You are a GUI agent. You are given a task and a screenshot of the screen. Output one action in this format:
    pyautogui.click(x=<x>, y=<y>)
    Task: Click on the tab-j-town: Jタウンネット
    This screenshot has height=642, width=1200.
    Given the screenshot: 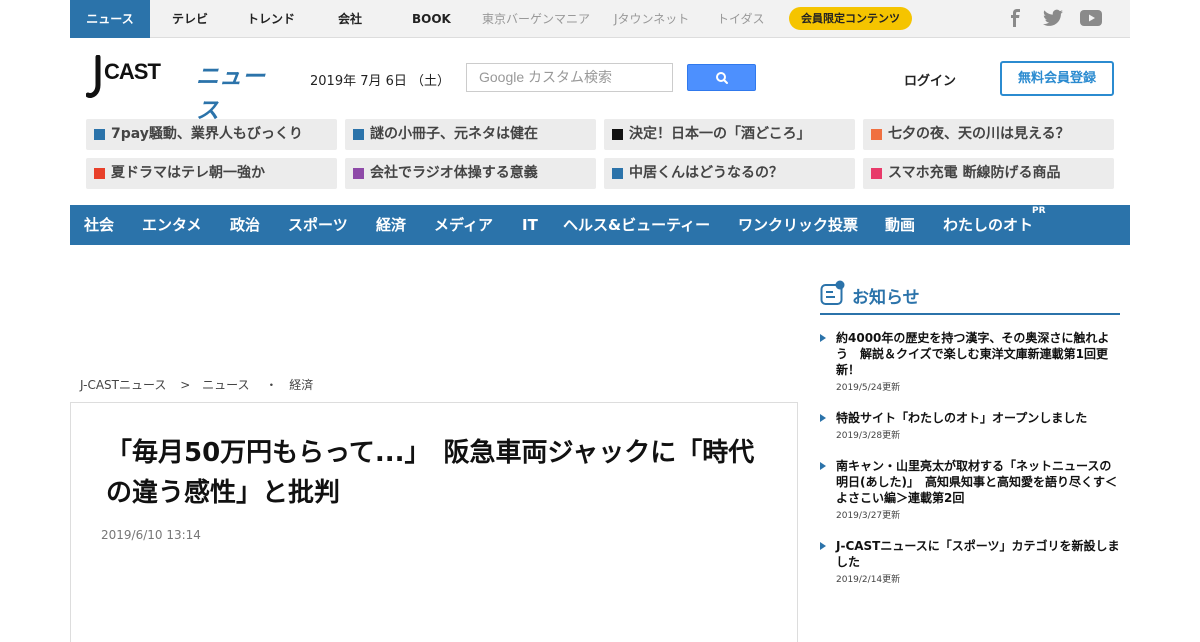 What is the action you would take?
    pyautogui.click(x=651, y=19)
    